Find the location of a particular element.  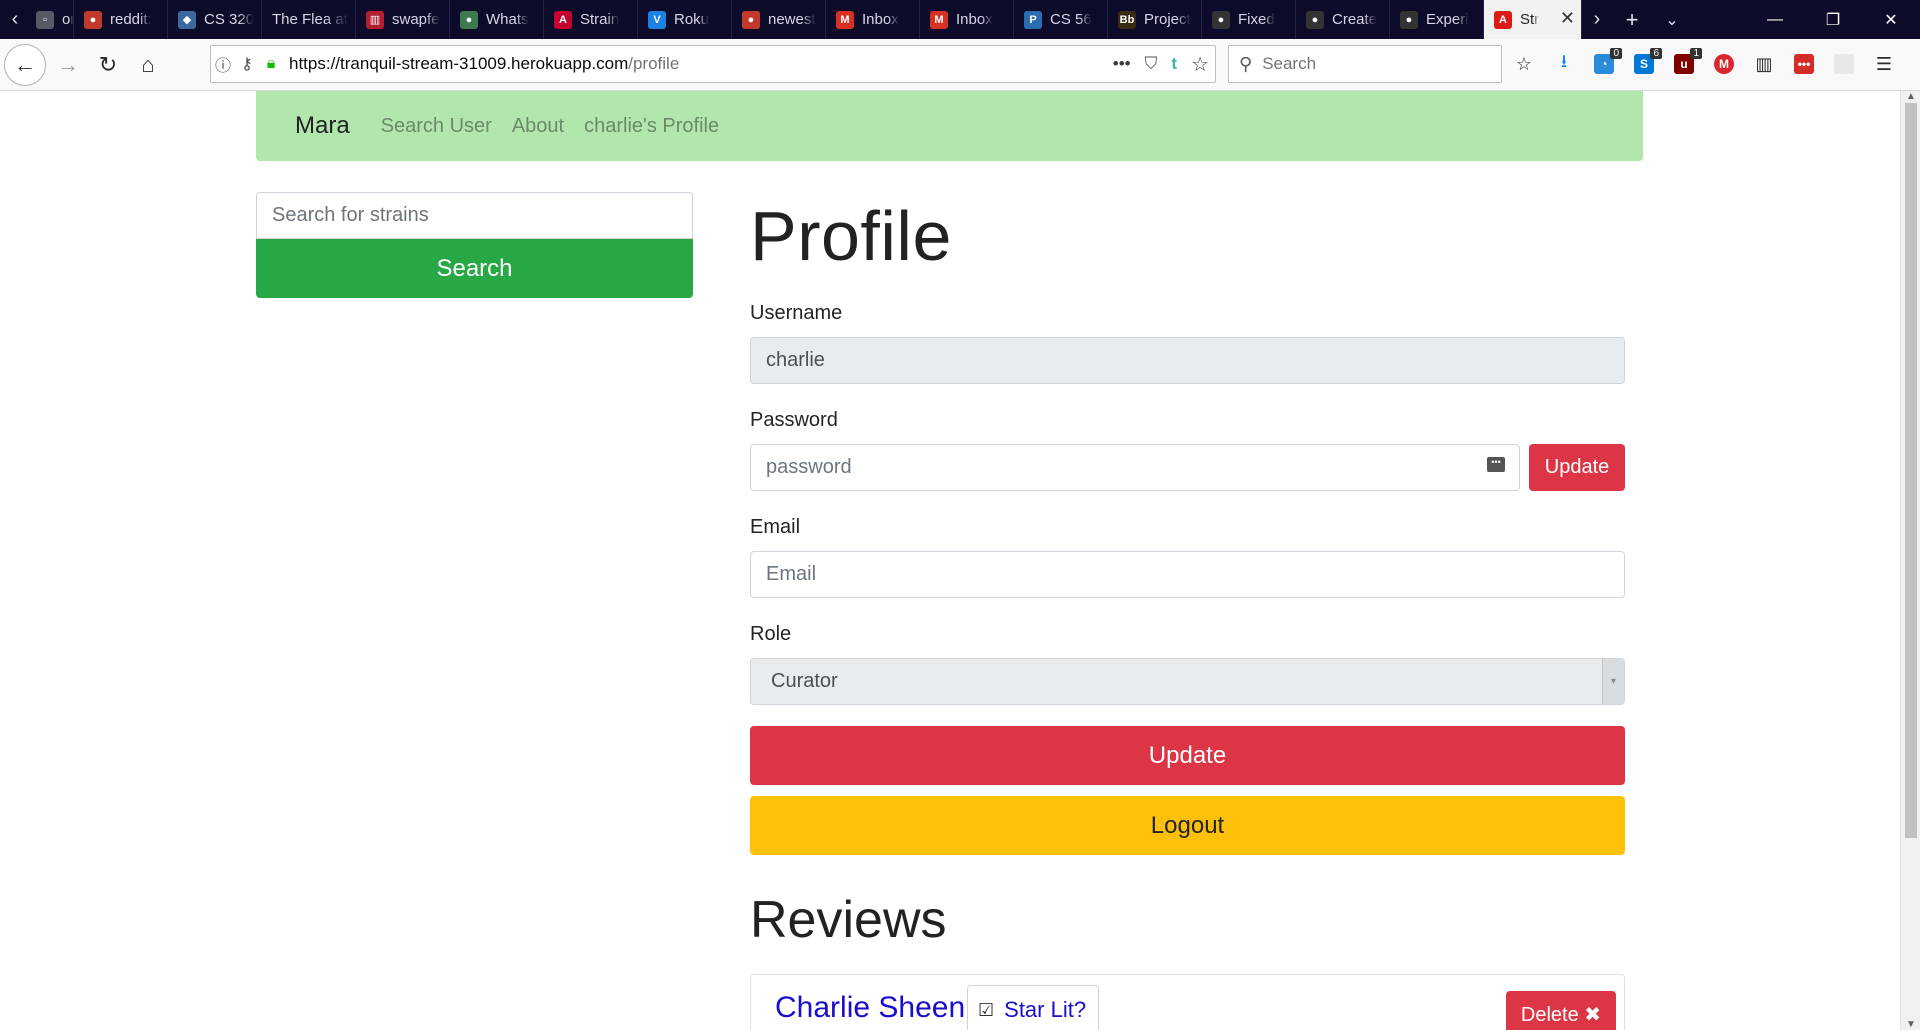

ublock-icon: u1 is located at coordinates (1686, 63).